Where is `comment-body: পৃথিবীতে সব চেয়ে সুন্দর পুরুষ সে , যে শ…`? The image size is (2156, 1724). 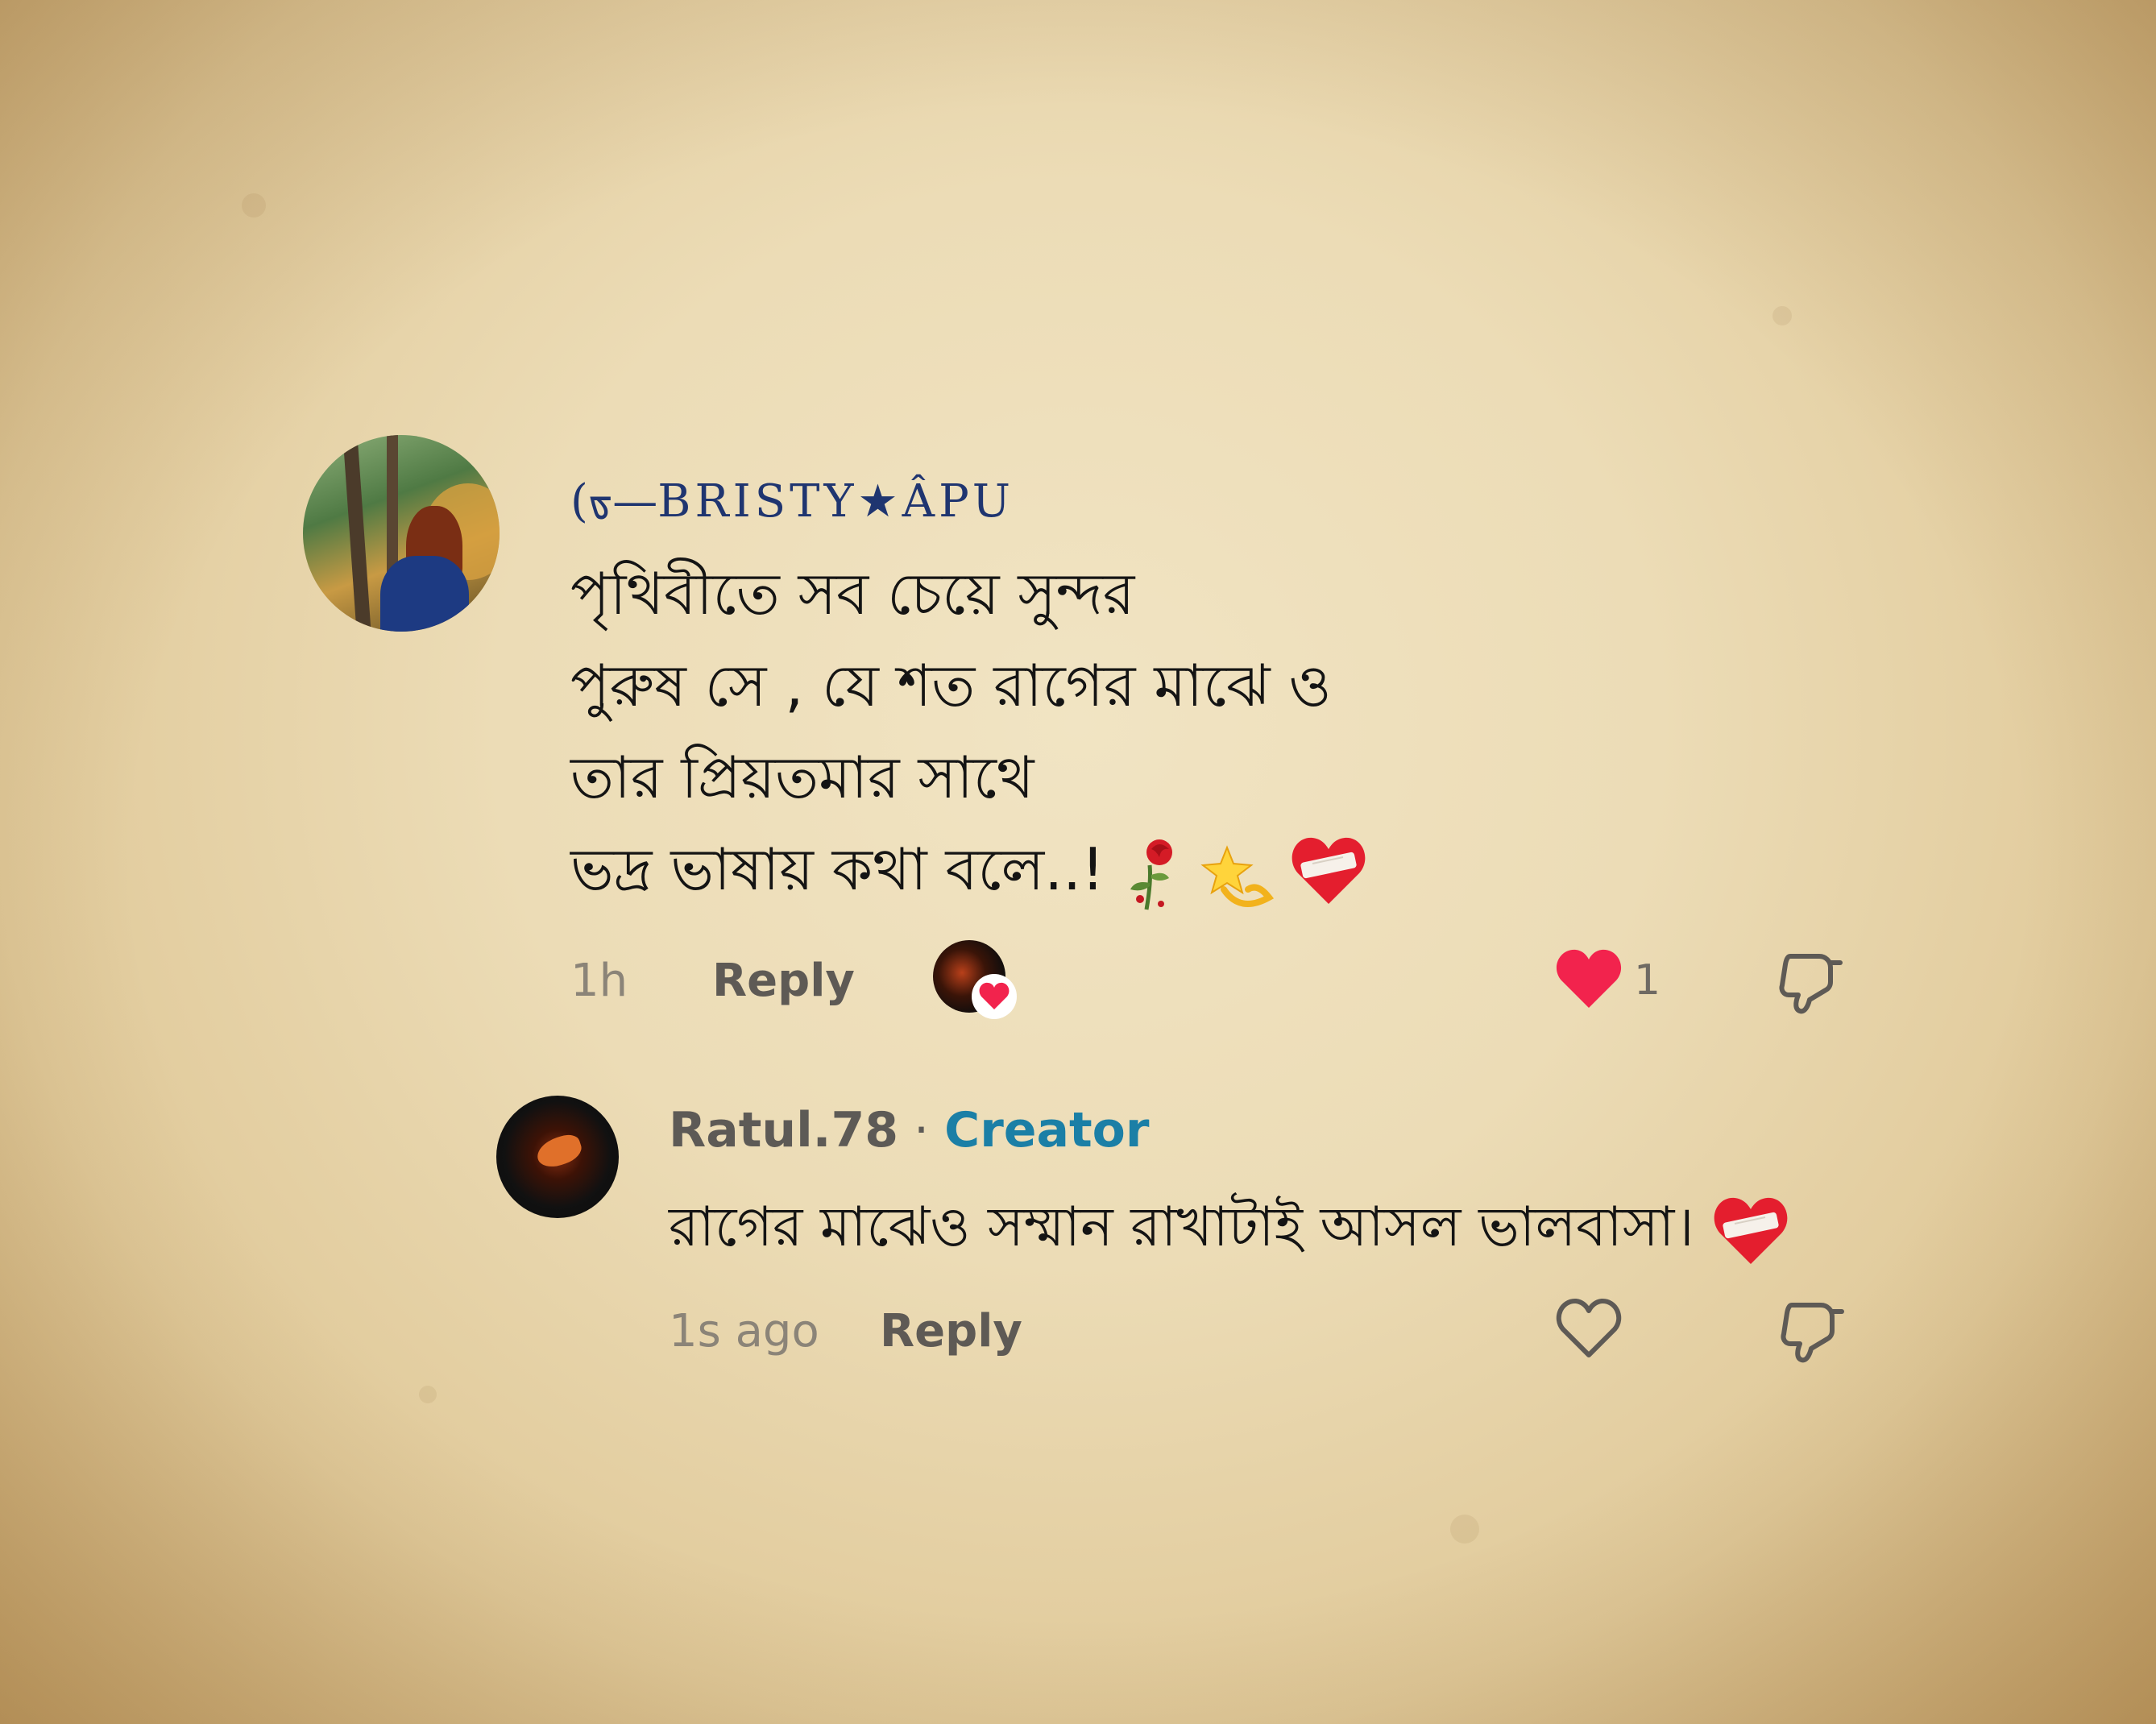
comment-body: পৃথিবীতে সব চেয়ে সুন্দর পুরুষ সে , যে শ… is located at coordinates (1029, 731).